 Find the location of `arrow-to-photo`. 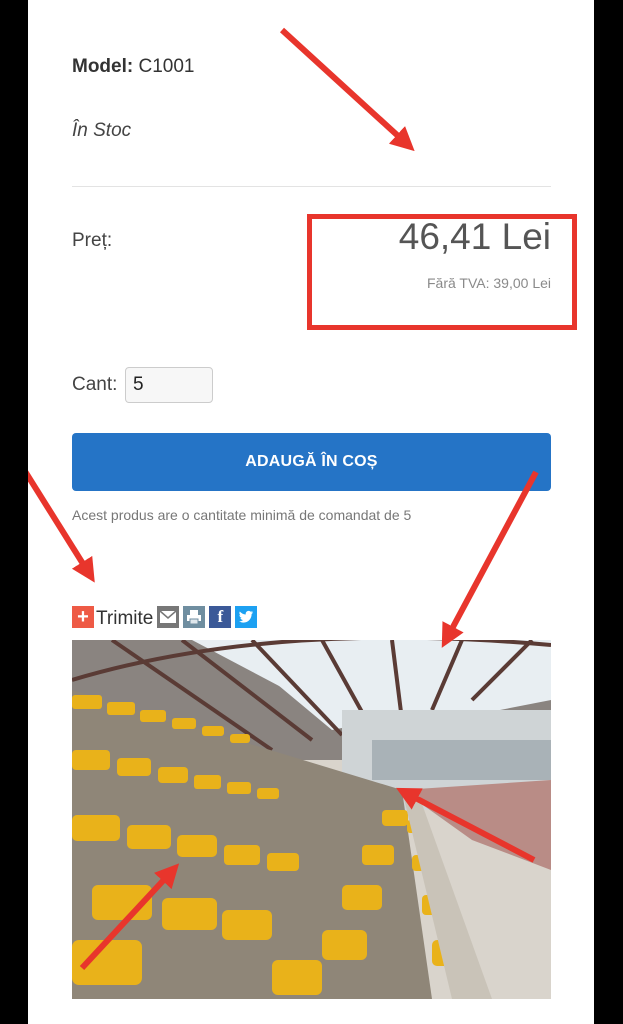

arrow-to-photo is located at coordinates (490, 559).